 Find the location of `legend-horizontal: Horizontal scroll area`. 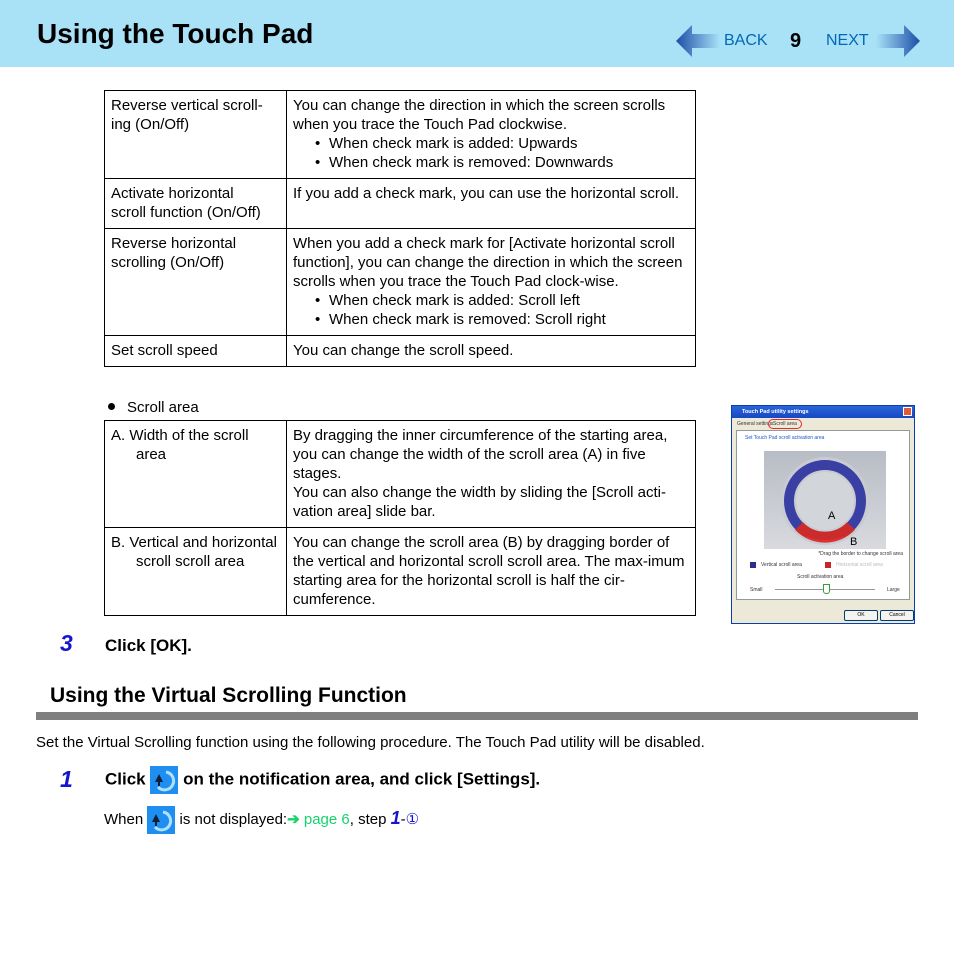

legend-horizontal: Horizontal scroll area is located at coordinates (859, 565).